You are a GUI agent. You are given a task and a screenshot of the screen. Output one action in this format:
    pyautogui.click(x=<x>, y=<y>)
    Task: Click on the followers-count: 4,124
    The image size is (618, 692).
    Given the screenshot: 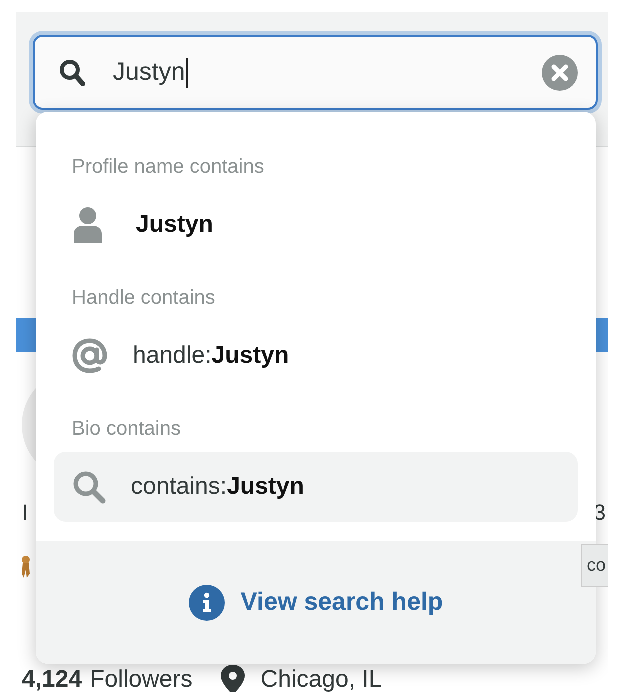 What is the action you would take?
    pyautogui.click(x=52, y=679)
    